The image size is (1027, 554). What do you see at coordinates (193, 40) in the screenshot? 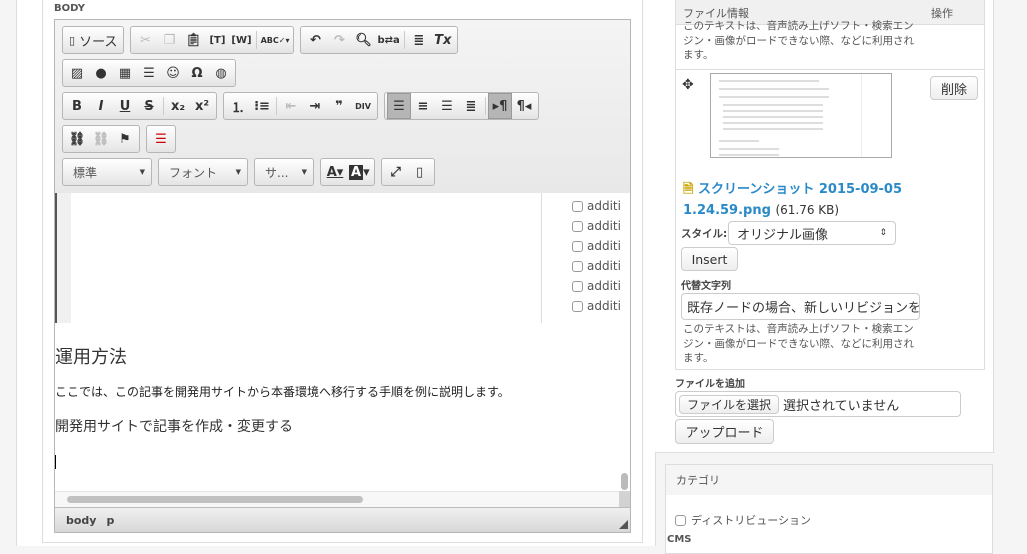
I see `paste-icon: 📋︎` at bounding box center [193, 40].